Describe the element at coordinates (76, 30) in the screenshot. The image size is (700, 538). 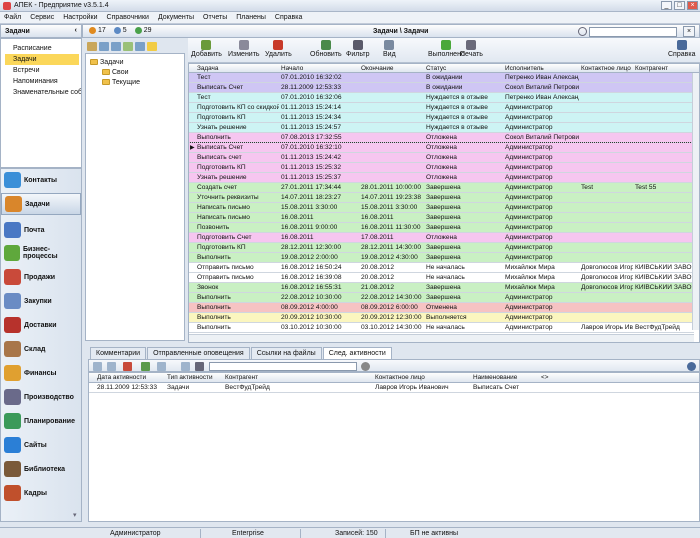
I see `collapse-icon: ‹` at that location.